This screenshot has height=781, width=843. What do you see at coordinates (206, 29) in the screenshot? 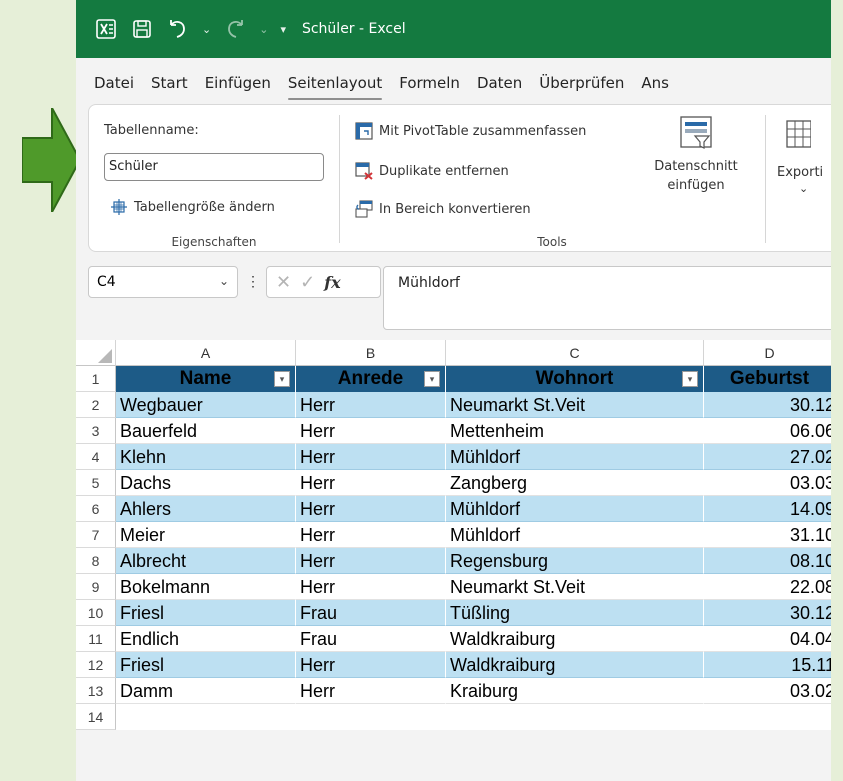
I see `undo-dropdown-icon: ⌄` at bounding box center [206, 29].